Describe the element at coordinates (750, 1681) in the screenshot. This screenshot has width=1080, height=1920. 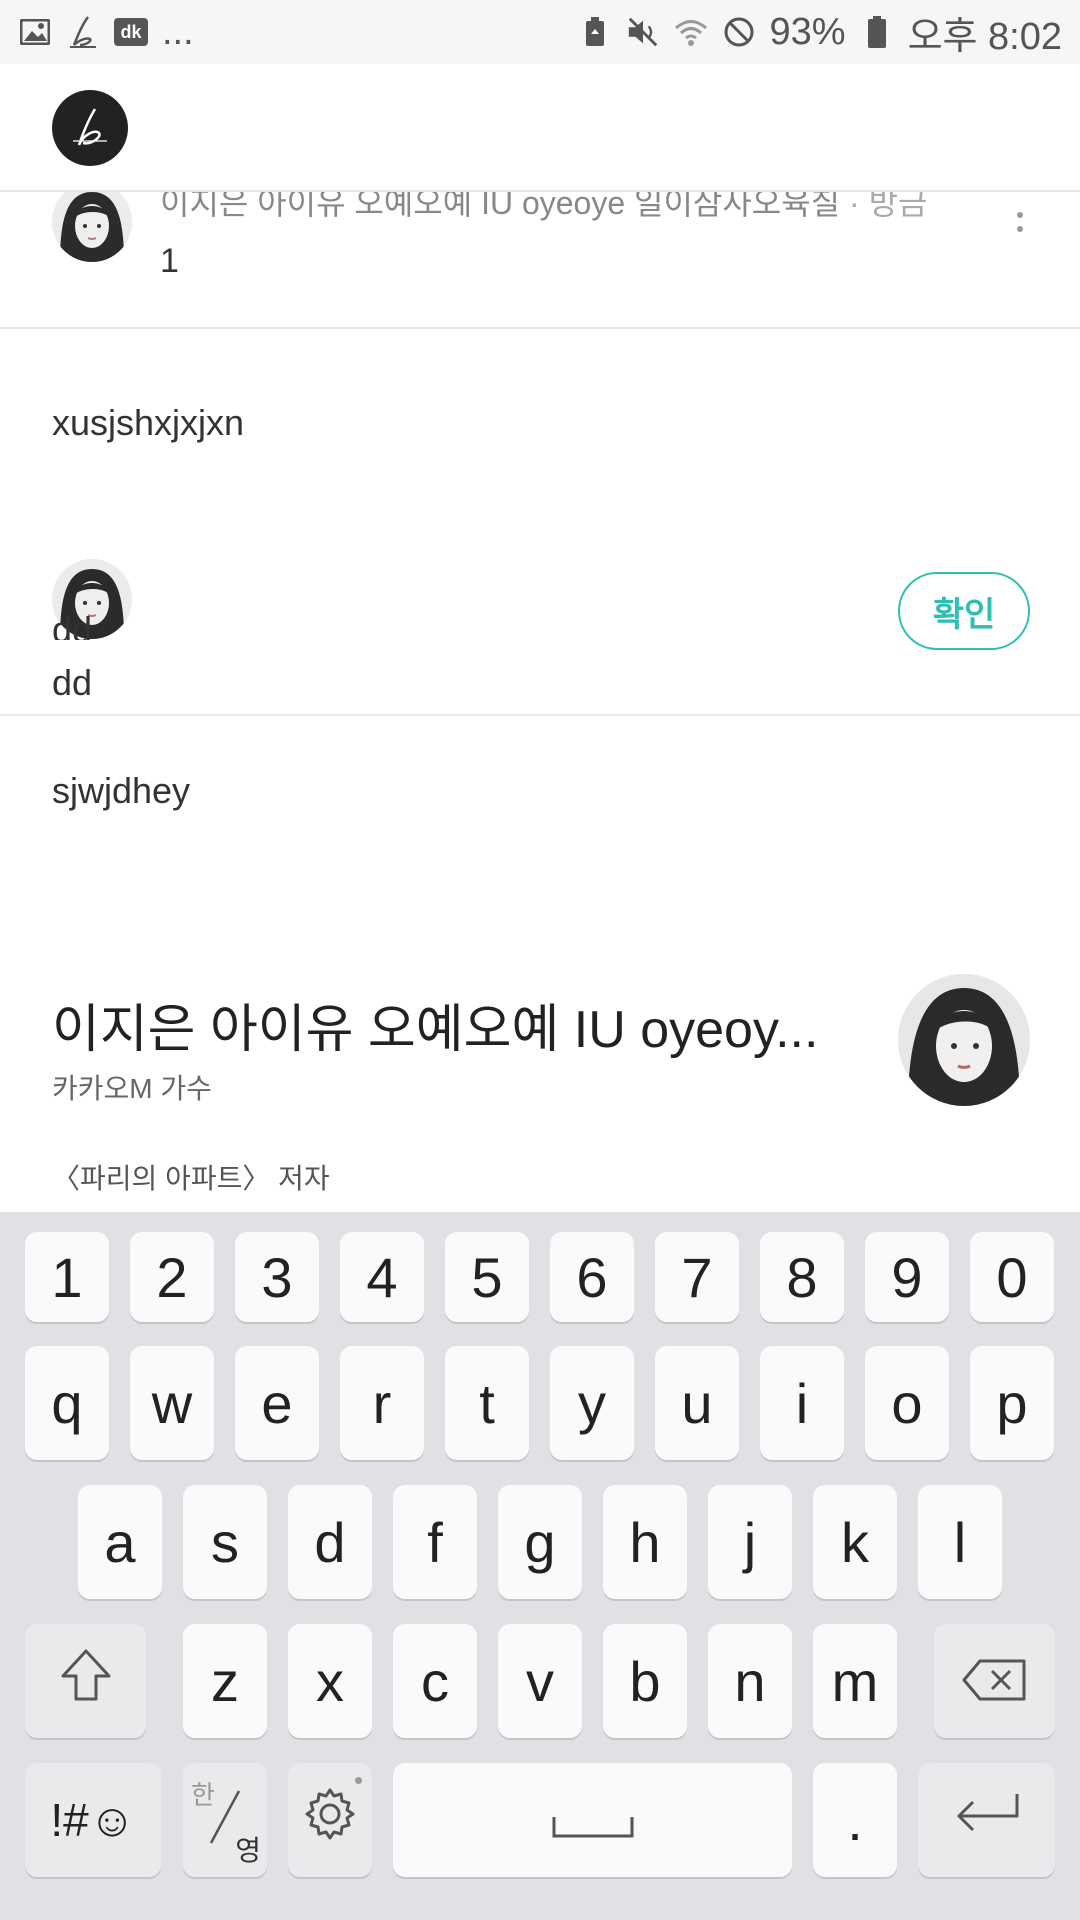
I see `key-n: n` at that location.